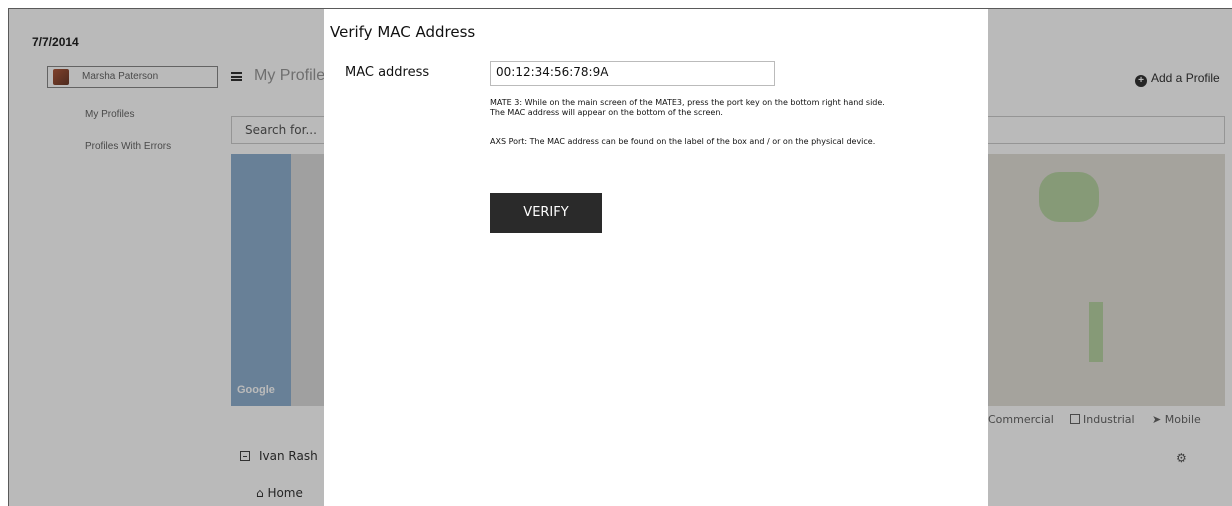 The width and height of the screenshot is (1232, 506). What do you see at coordinates (632, 73) in the screenshot?
I see `mac-address-field: 00:12:34:56:78:9A` at bounding box center [632, 73].